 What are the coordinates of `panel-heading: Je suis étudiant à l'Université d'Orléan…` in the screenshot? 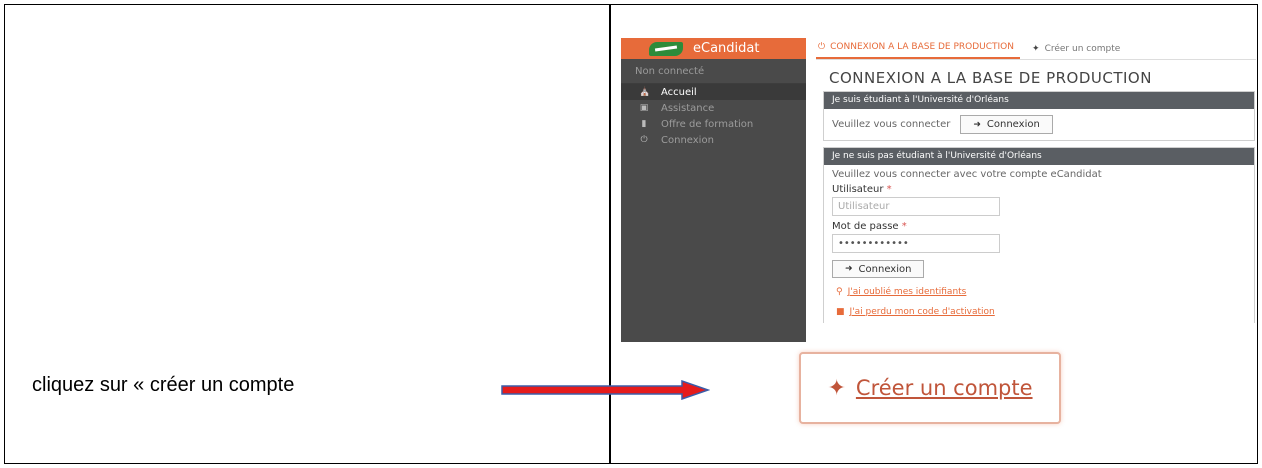 It's located at (1039, 100).